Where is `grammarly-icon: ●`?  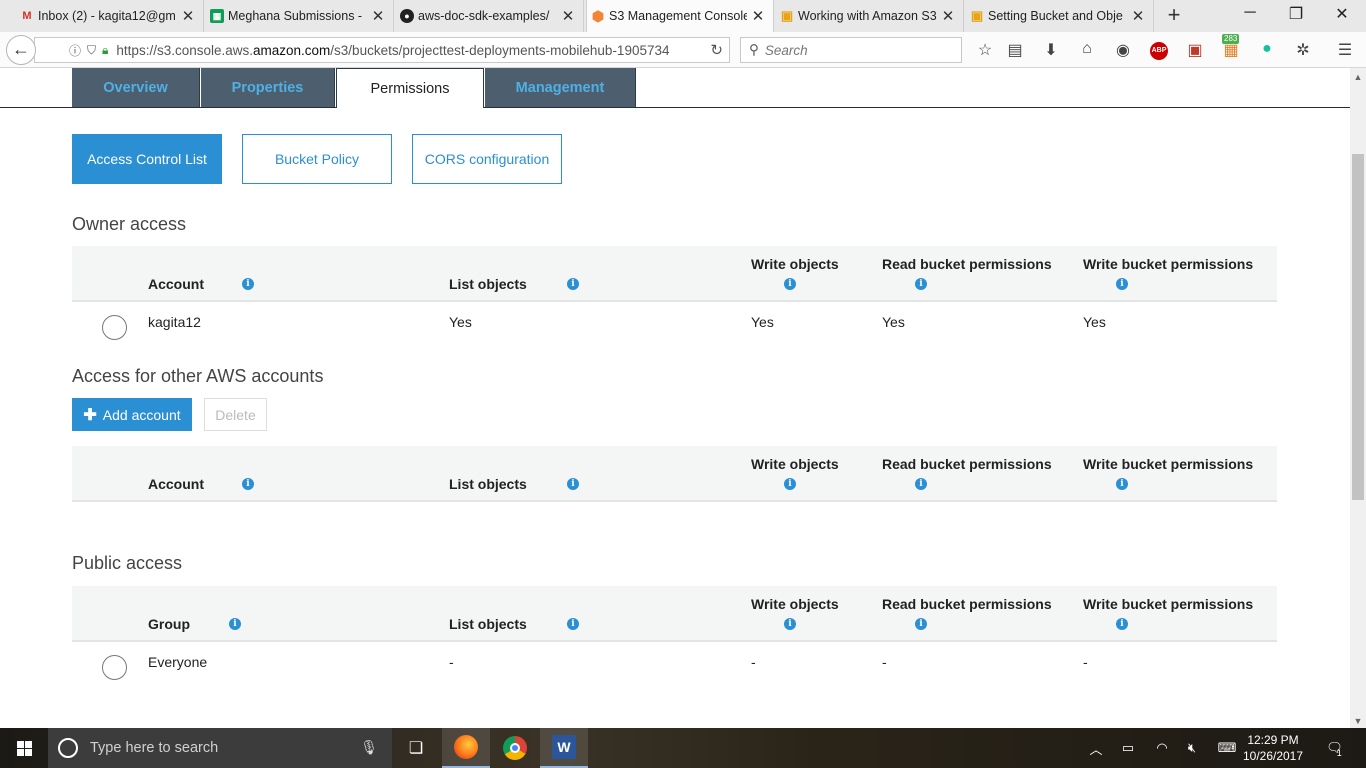
grammarly-icon: ● is located at coordinates (1267, 51).